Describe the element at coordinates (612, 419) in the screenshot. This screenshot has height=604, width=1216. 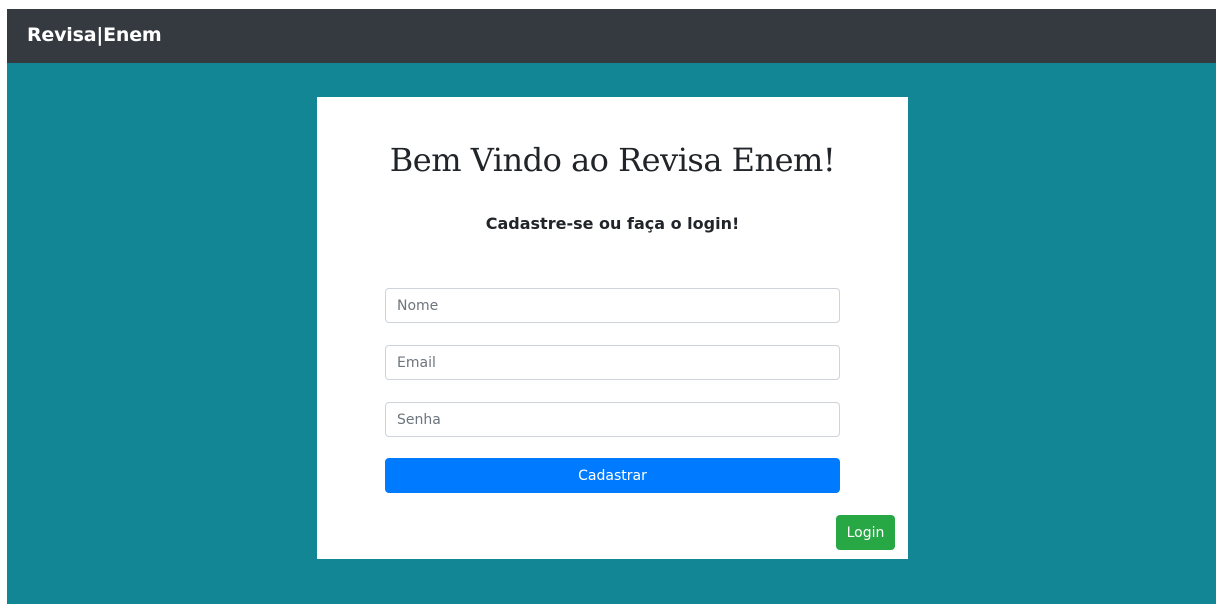
I see `senha-input` at that location.